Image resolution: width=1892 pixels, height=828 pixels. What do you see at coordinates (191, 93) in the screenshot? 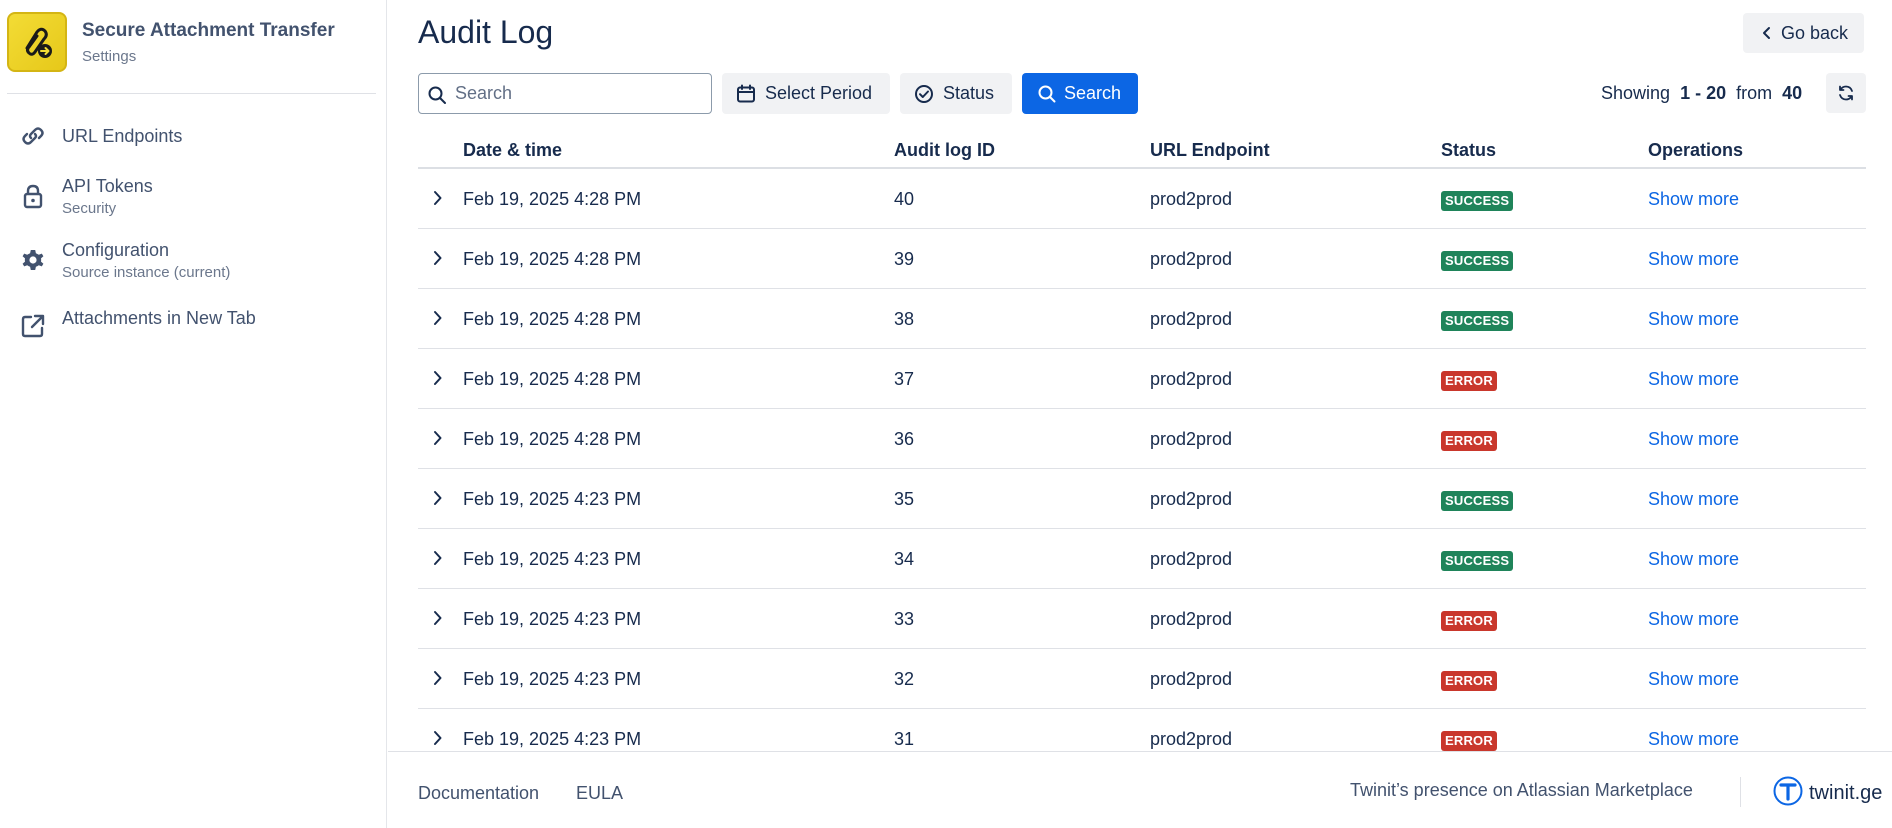
I see `sidebar-divider` at bounding box center [191, 93].